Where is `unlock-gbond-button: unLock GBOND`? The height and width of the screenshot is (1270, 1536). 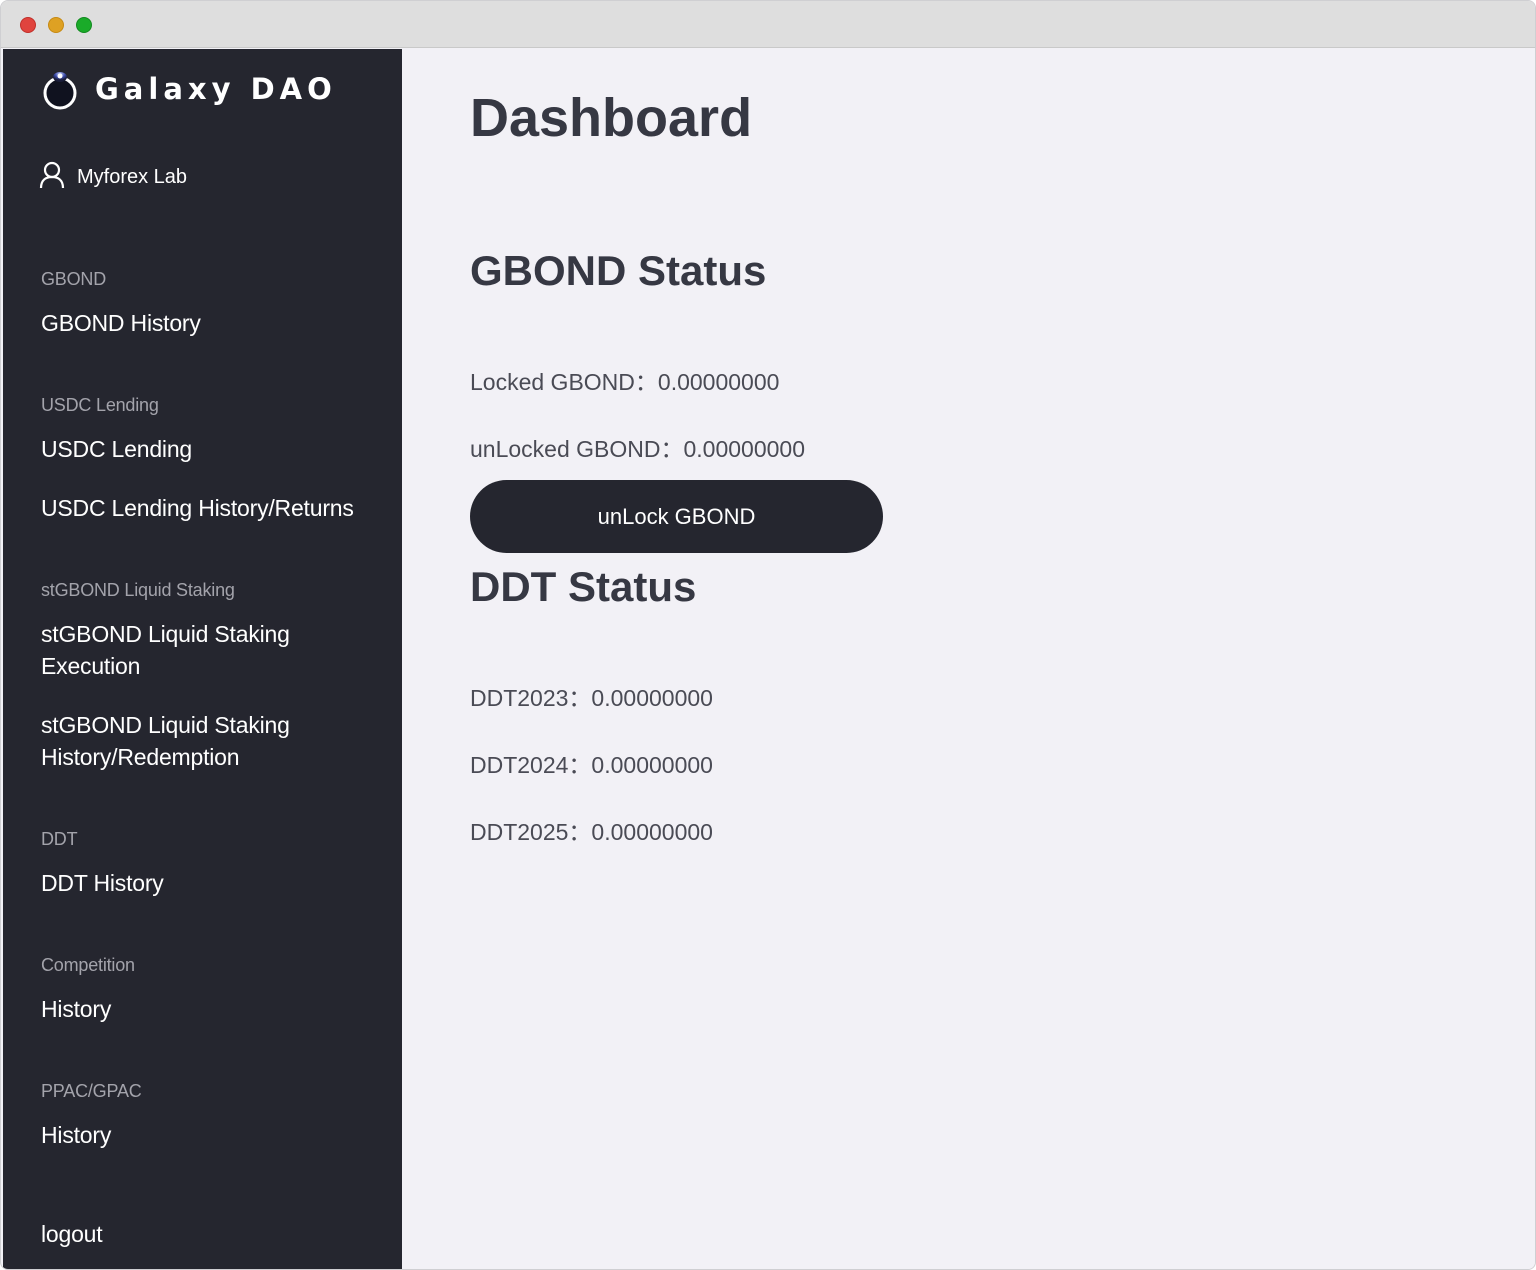 unlock-gbond-button: unLock GBOND is located at coordinates (676, 516).